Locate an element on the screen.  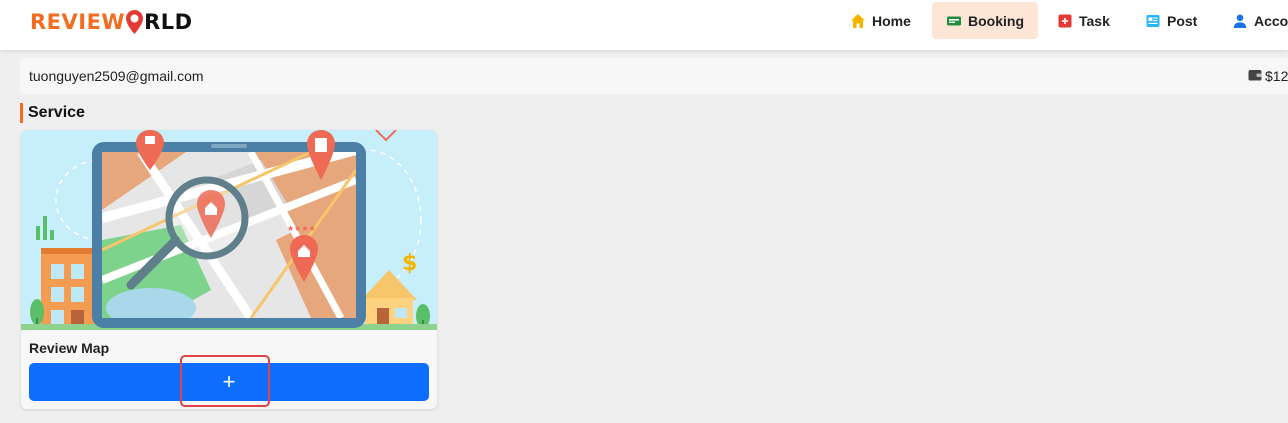
top-header: REVIEW RLD Home Booking Task Post Acco is located at coordinates (644, 25).